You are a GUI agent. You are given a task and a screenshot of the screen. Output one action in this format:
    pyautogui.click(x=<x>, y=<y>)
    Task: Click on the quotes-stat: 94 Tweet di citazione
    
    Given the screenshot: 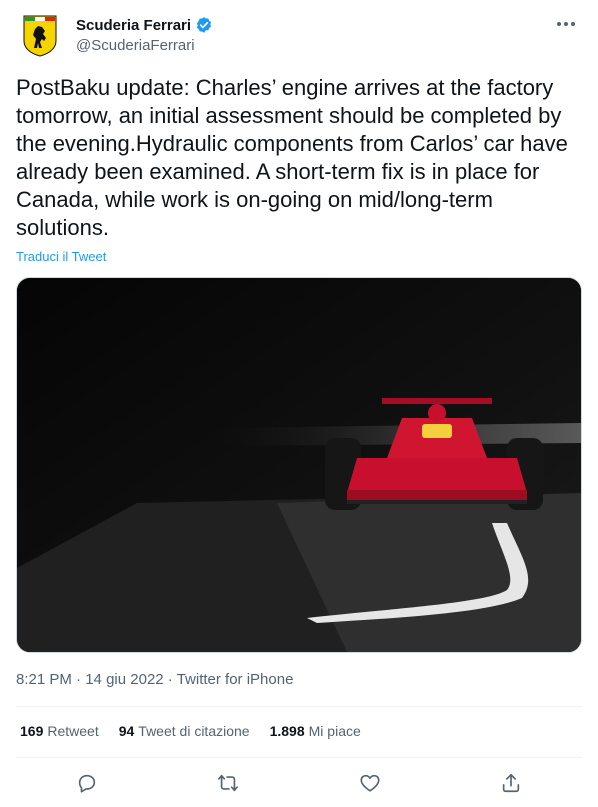 What is the action you would take?
    pyautogui.click(x=184, y=731)
    